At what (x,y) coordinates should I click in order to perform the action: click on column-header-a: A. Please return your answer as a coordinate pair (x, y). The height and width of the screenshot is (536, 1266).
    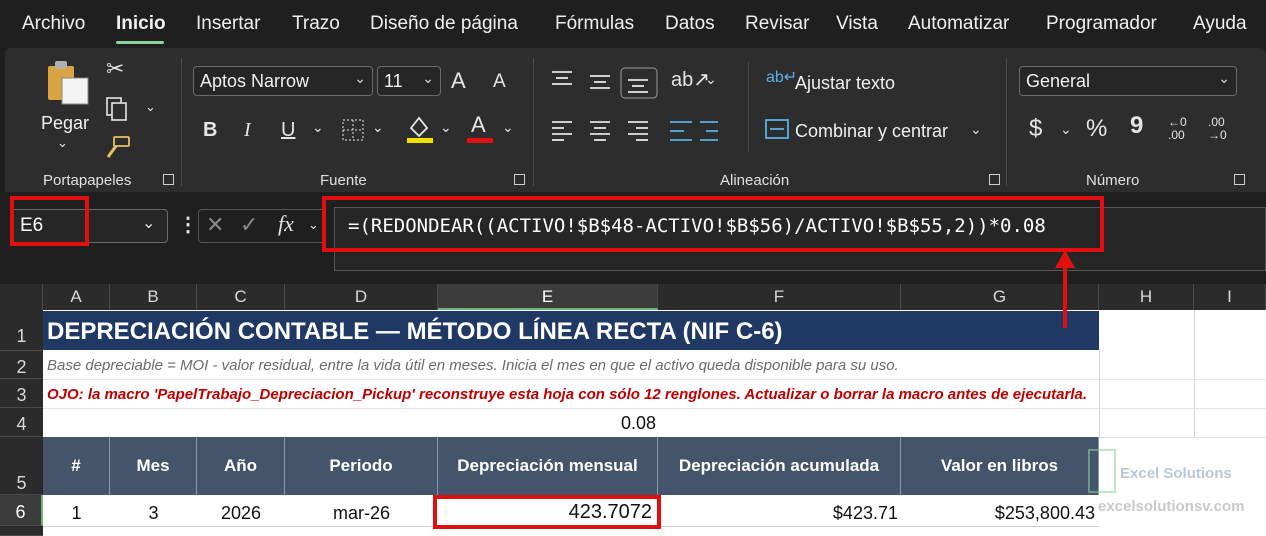
    Looking at the image, I should click on (76, 297).